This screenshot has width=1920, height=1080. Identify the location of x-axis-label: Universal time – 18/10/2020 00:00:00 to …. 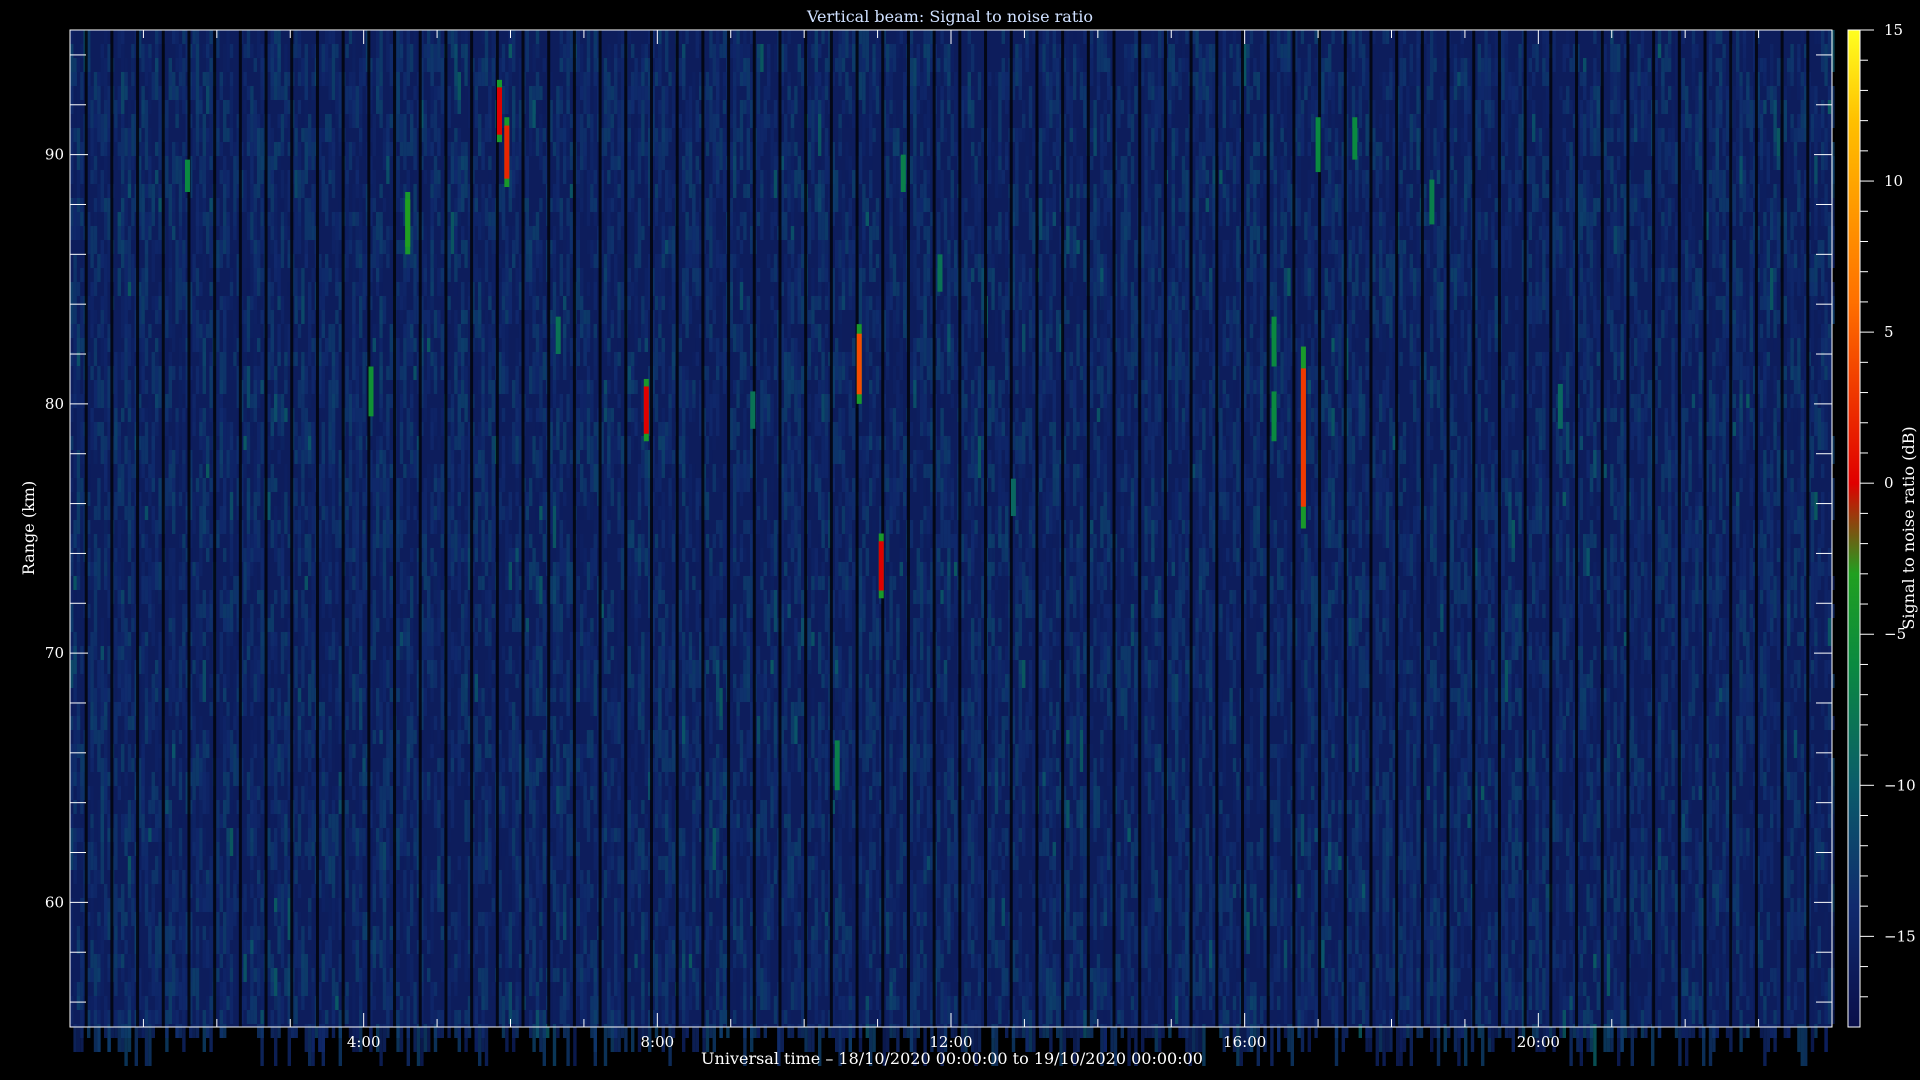
(952, 1058).